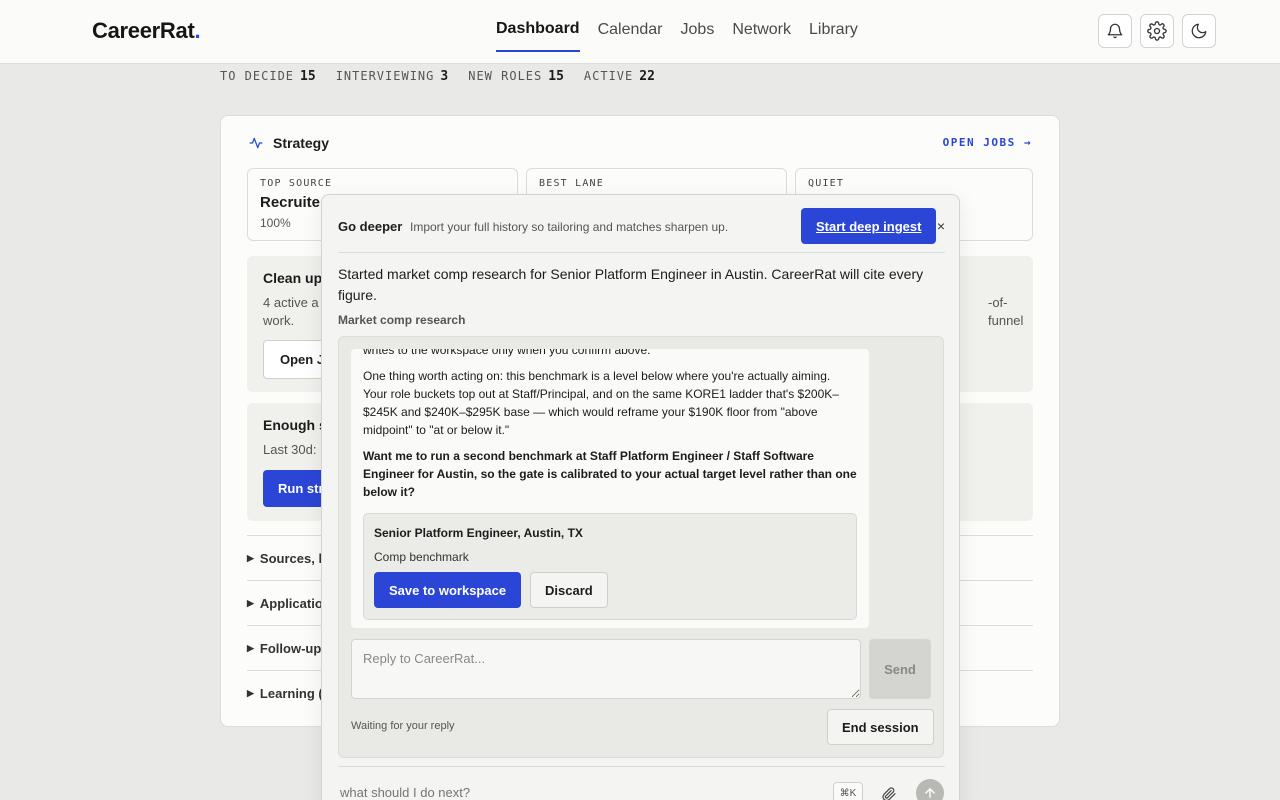 This screenshot has height=800, width=1280. I want to click on main-nav: Dashboard Calendar Jobs Network Library, so click(677, 32).